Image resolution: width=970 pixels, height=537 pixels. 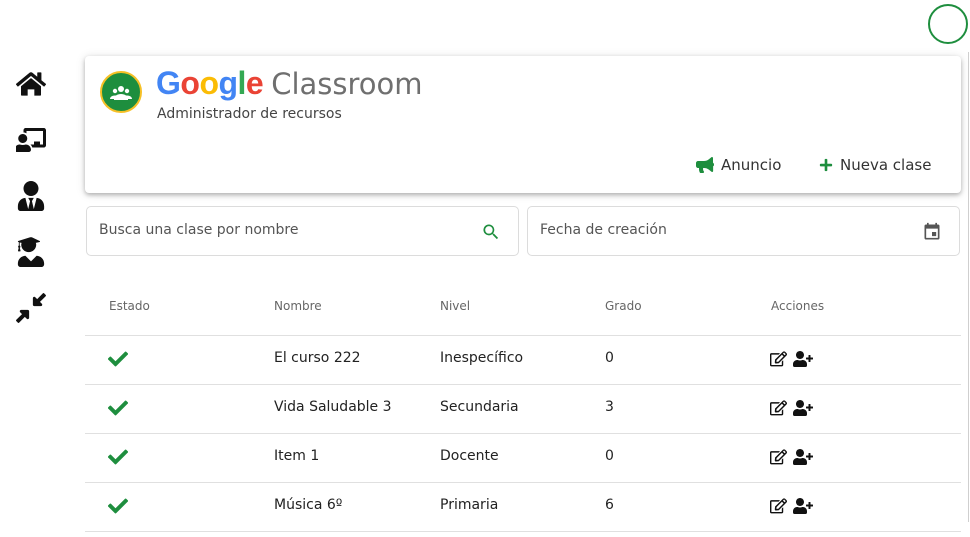 I want to click on column-header-status: Estado, so click(x=129, y=306).